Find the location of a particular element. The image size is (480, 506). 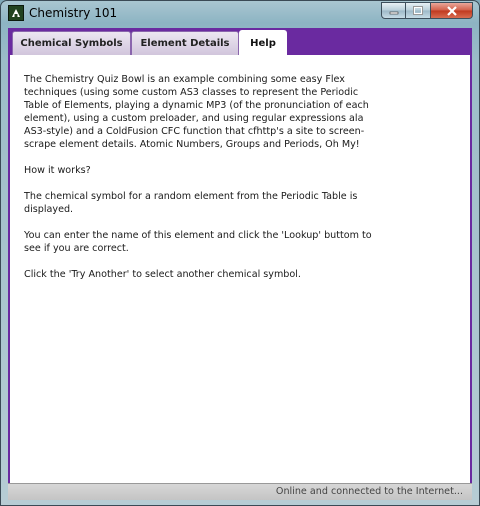

tab-chemical-symbols: Chemical Symbols is located at coordinates (71, 43).